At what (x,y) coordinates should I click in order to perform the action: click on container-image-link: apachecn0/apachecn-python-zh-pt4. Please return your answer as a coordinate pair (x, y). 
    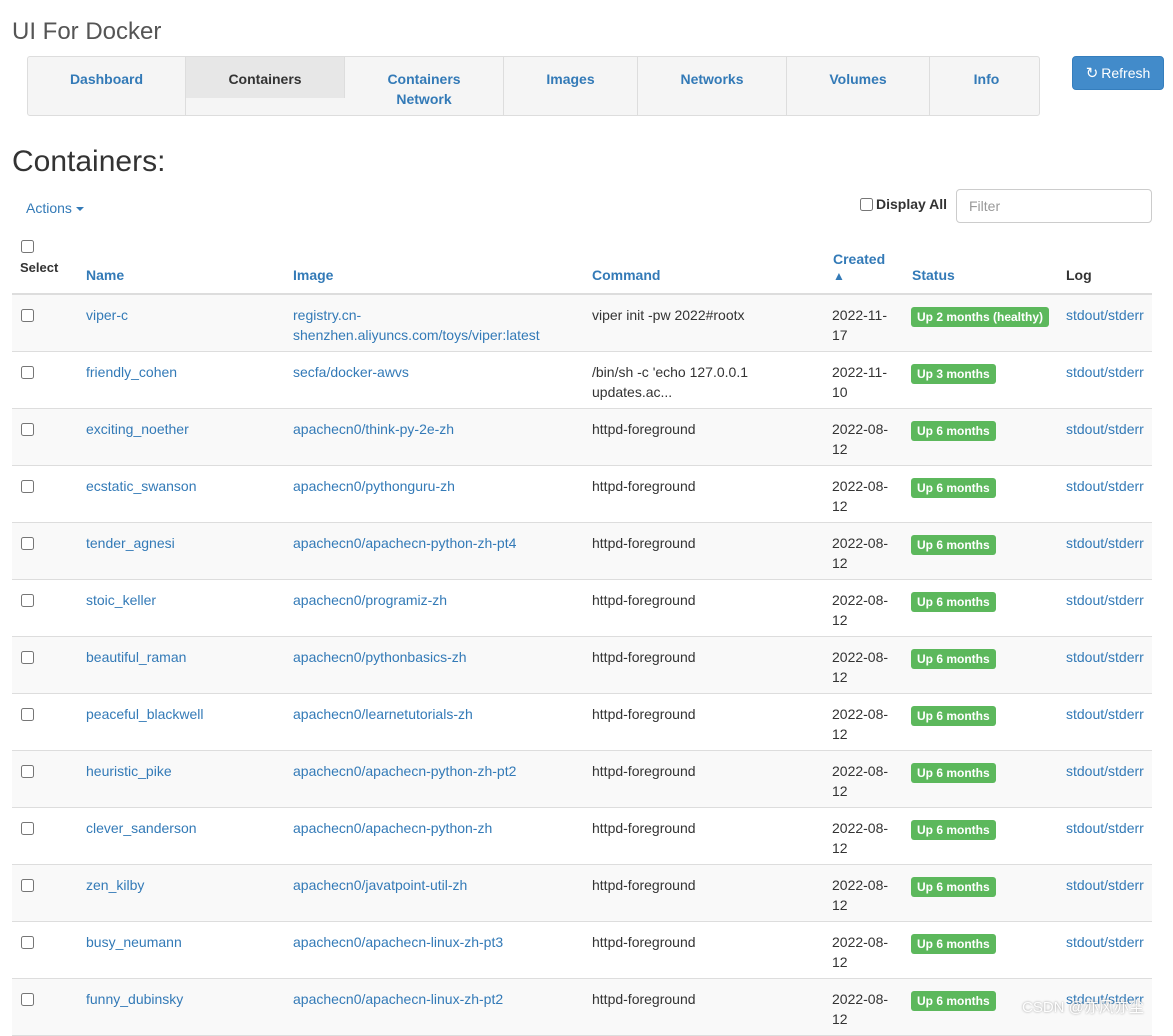
    Looking at the image, I should click on (438, 543).